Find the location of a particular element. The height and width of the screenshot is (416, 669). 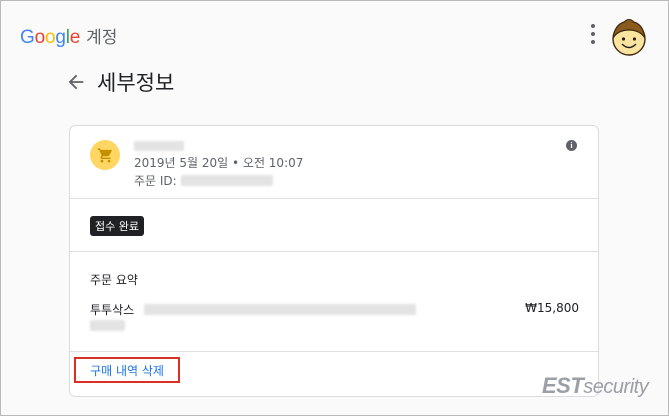

order-id: 주문 ID: is located at coordinates (203, 180).